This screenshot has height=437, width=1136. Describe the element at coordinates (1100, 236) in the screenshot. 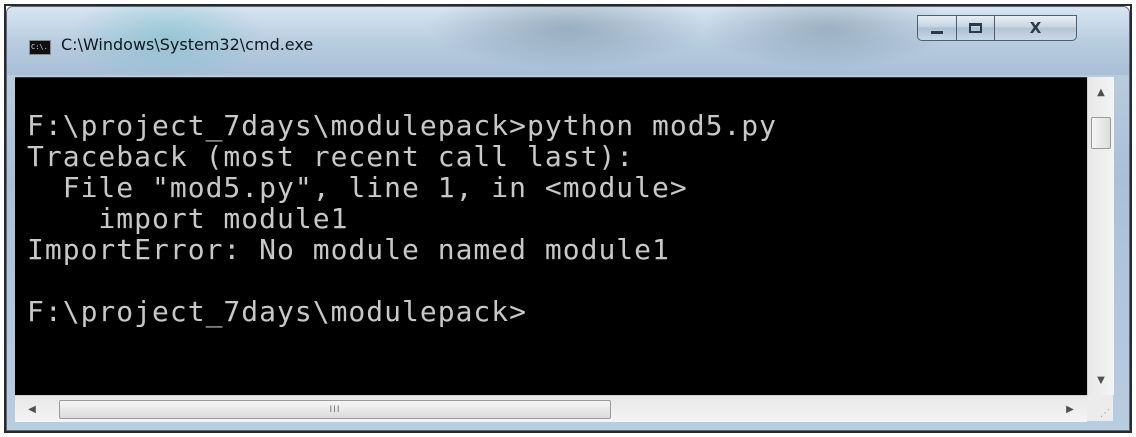

I see `vertical-scrollbar: ▲ ▼` at that location.